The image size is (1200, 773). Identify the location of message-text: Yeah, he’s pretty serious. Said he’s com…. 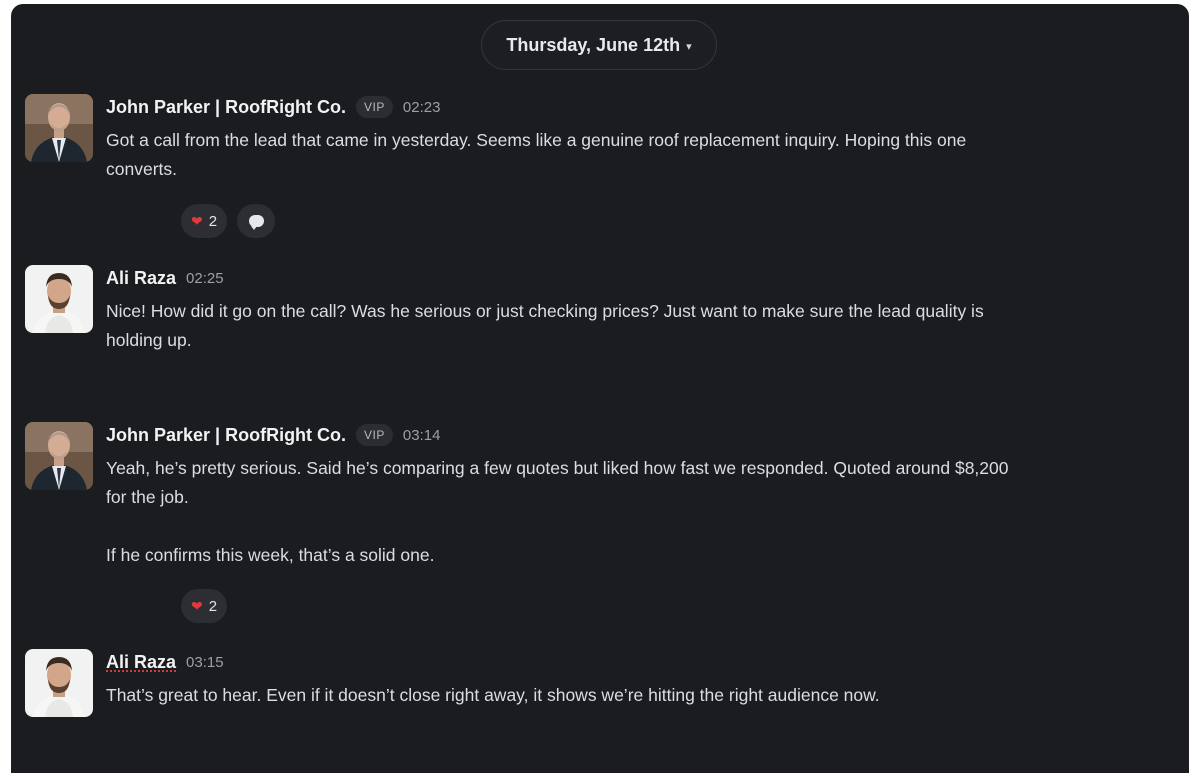
(557, 511).